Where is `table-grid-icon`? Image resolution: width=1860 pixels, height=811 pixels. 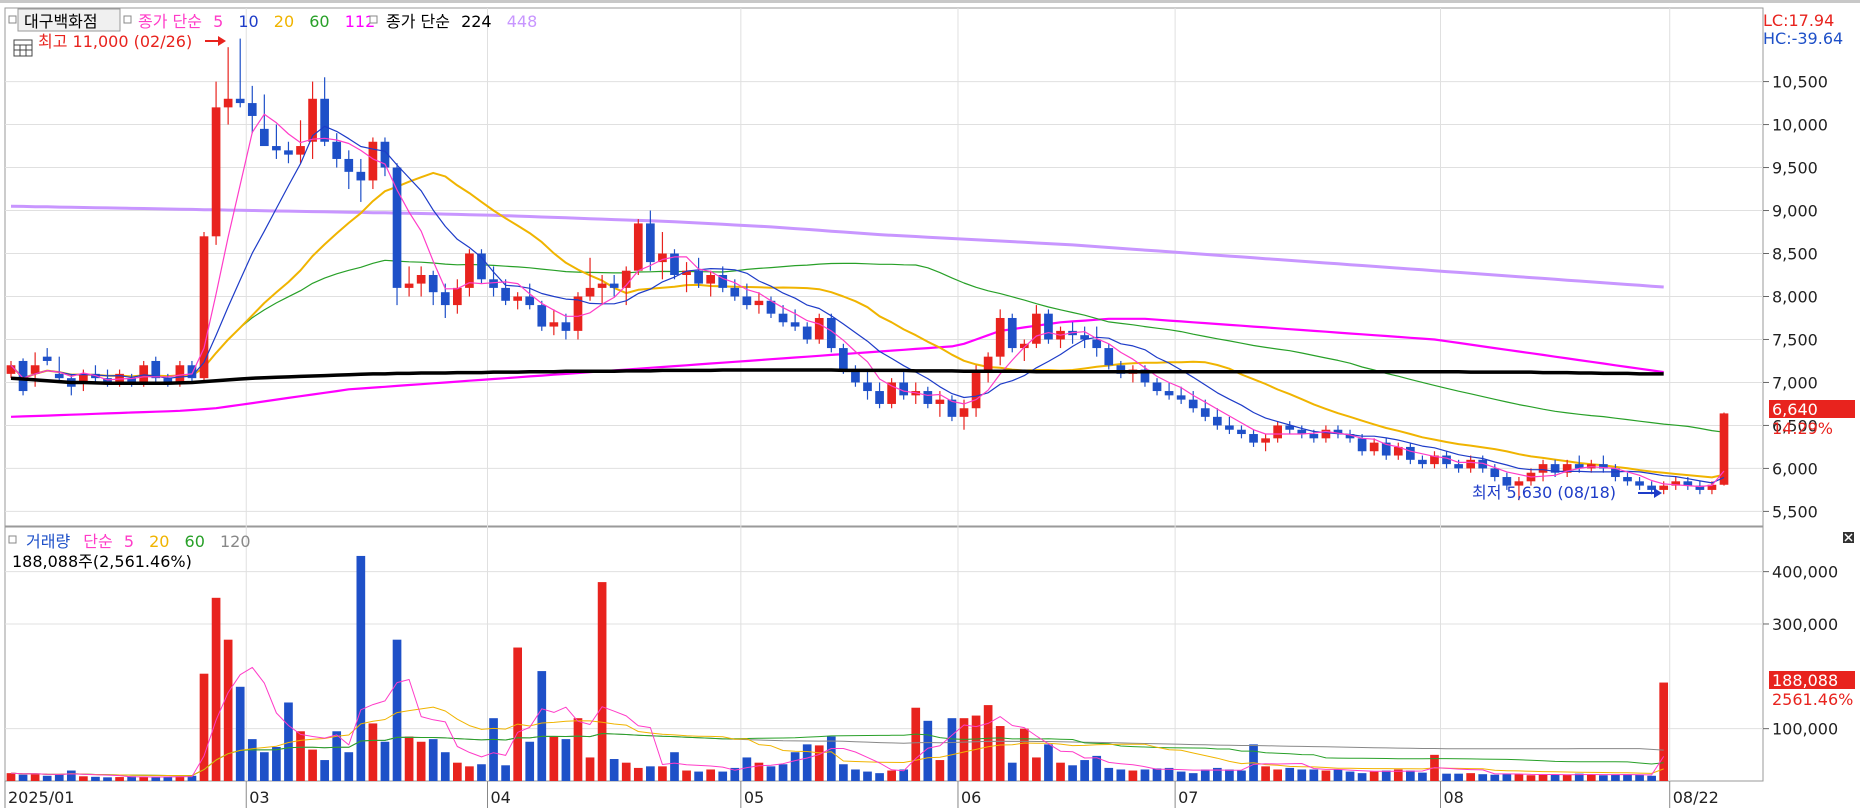 table-grid-icon is located at coordinates (23, 48).